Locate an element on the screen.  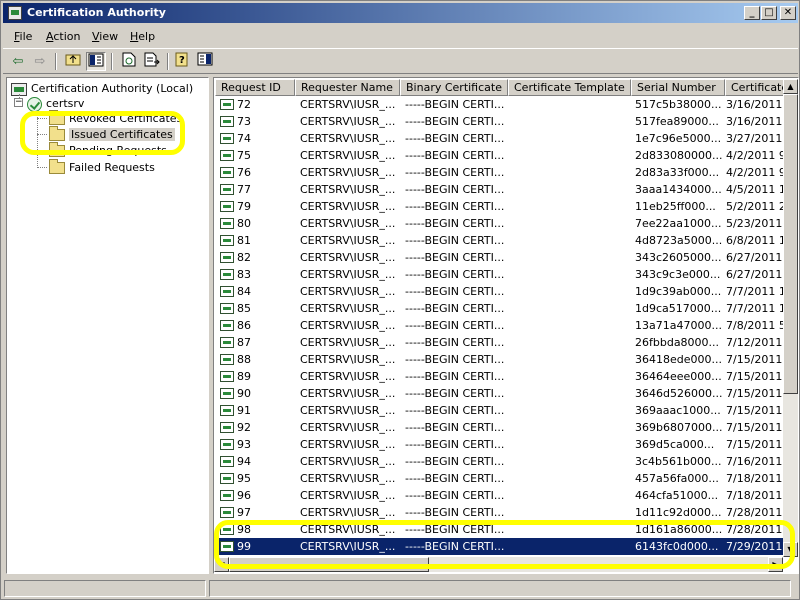
cell-id: 73 is located at coordinates (257, 121).